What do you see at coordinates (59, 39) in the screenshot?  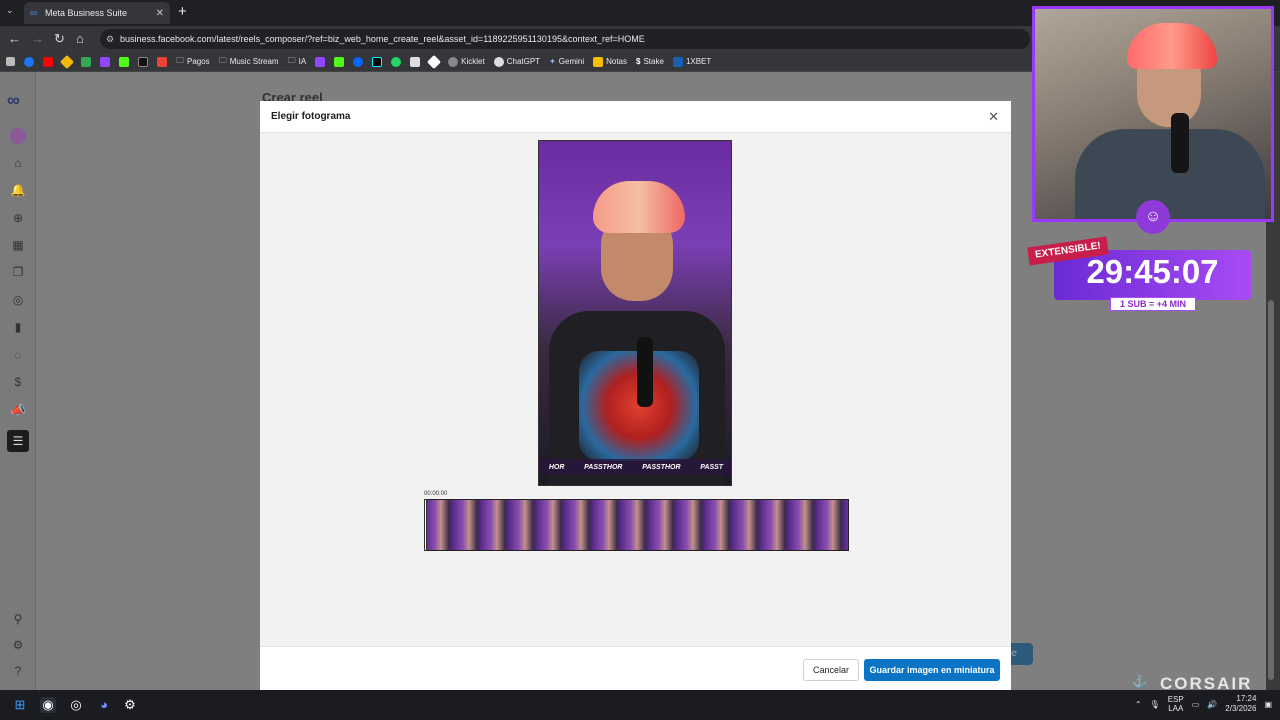 I see `reload-icon: ↻` at bounding box center [59, 39].